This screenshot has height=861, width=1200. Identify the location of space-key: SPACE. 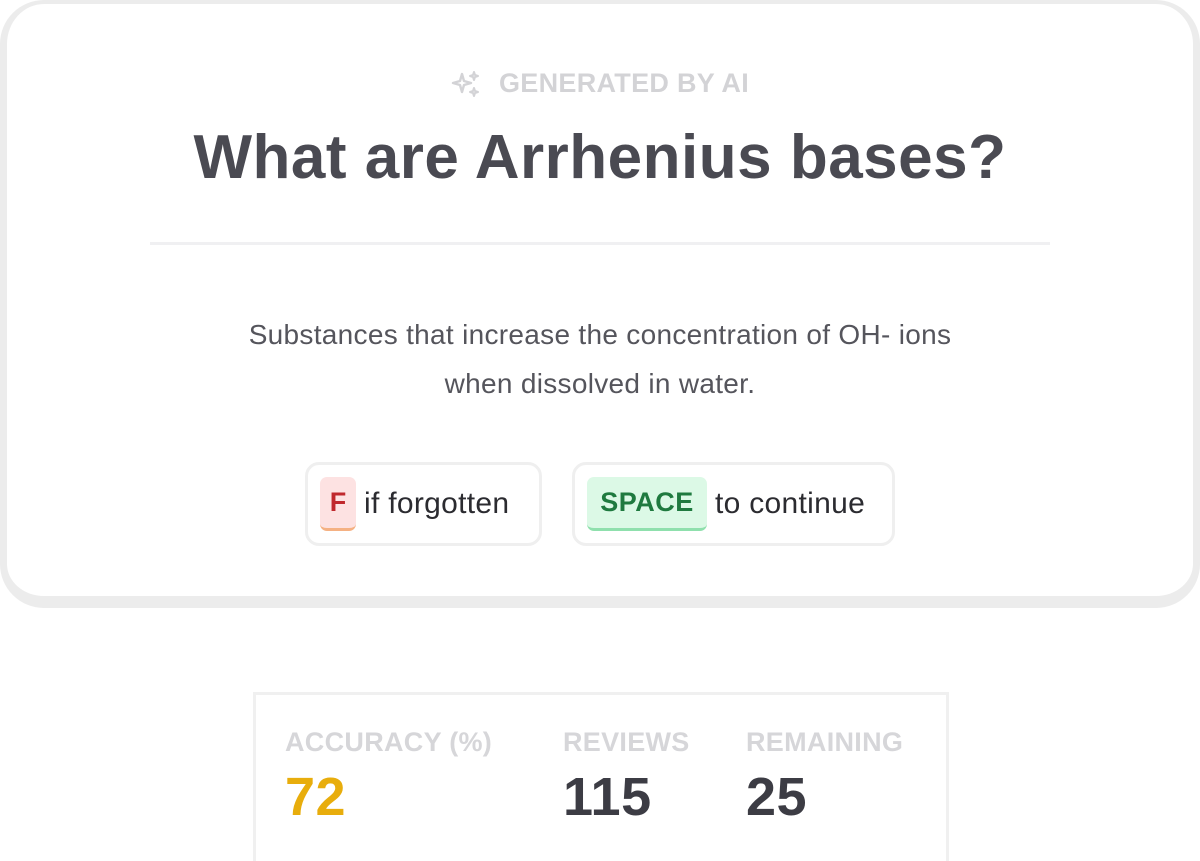
(647, 504).